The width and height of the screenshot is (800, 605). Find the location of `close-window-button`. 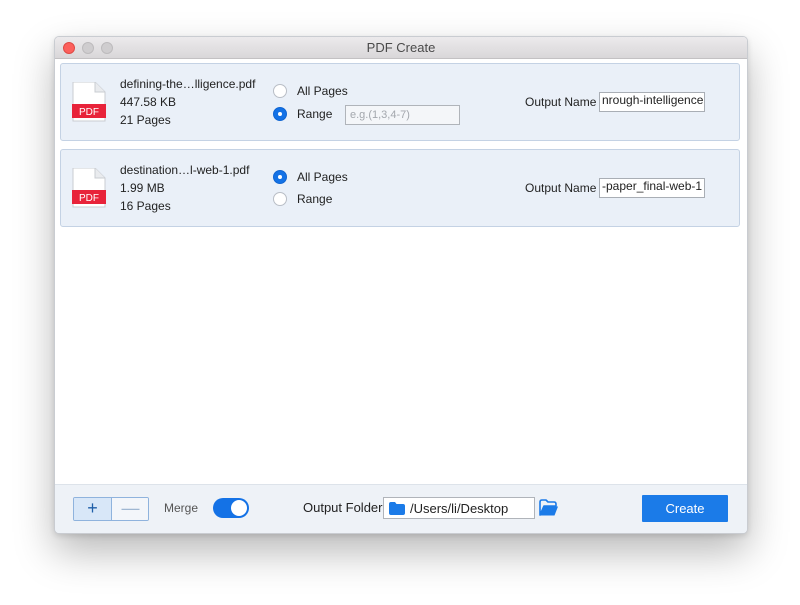

close-window-button is located at coordinates (69, 48).